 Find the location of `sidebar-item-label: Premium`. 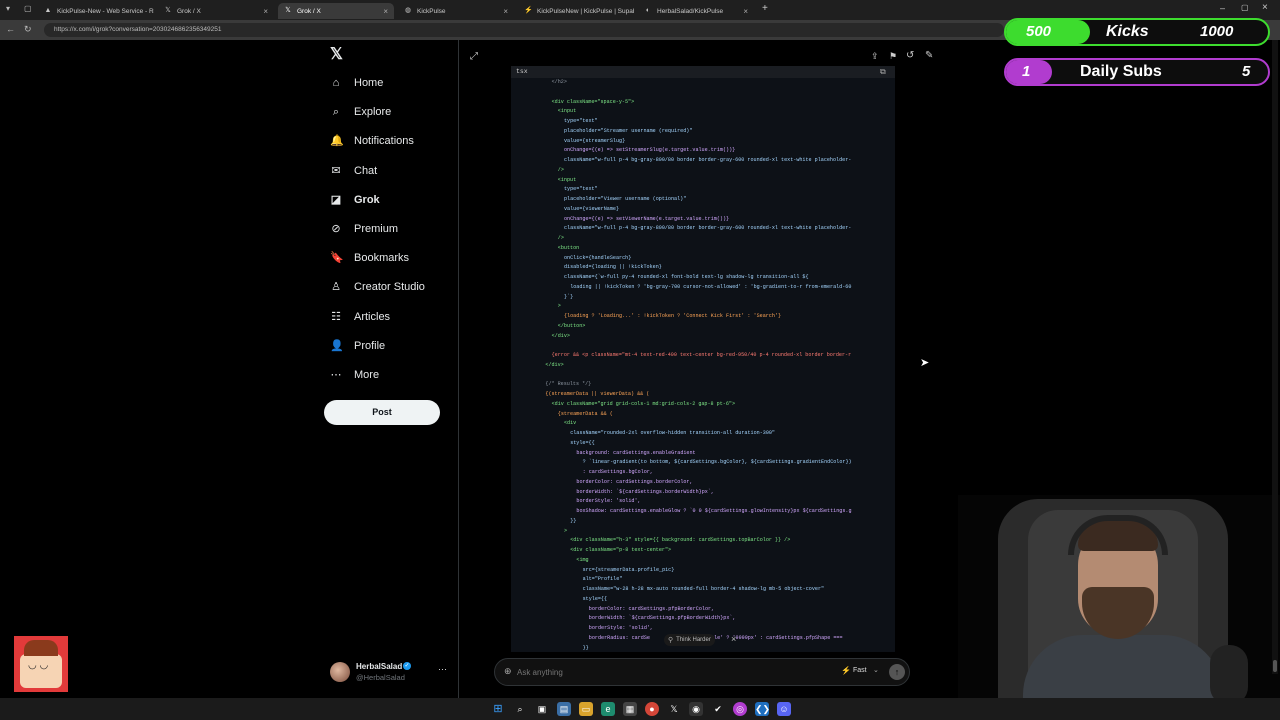

sidebar-item-label: Premium is located at coordinates (376, 229).